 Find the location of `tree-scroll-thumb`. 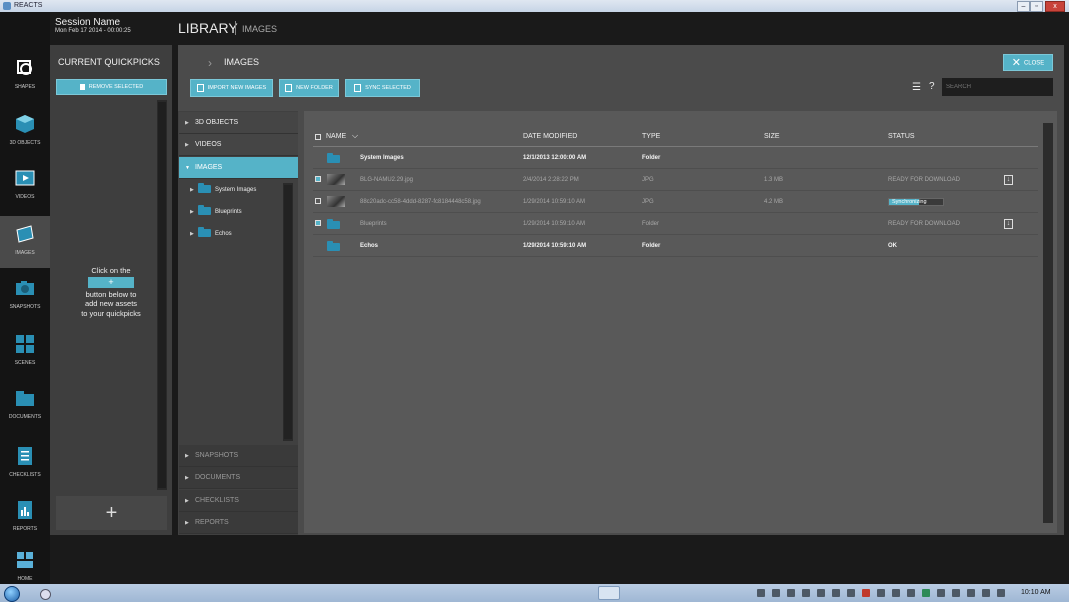

tree-scroll-thumb is located at coordinates (288, 312).